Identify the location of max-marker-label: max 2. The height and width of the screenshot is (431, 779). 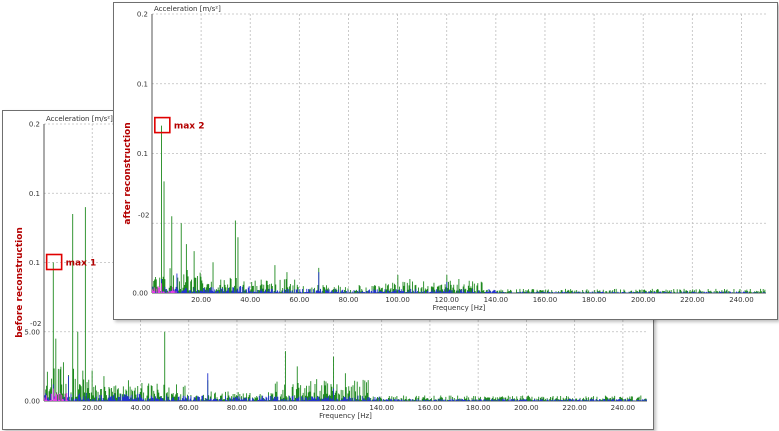
(189, 127).